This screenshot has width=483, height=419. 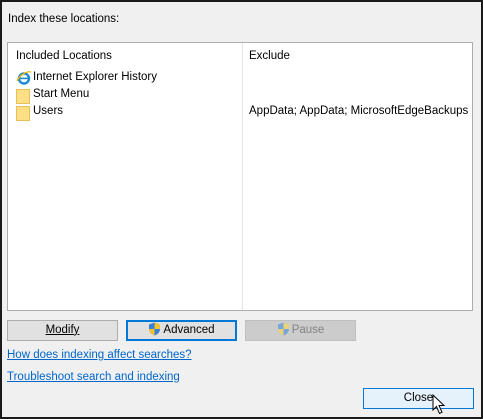 What do you see at coordinates (93, 377) in the screenshot?
I see `troubleshoot-search-link: Troubleshoot search and indexing` at bounding box center [93, 377].